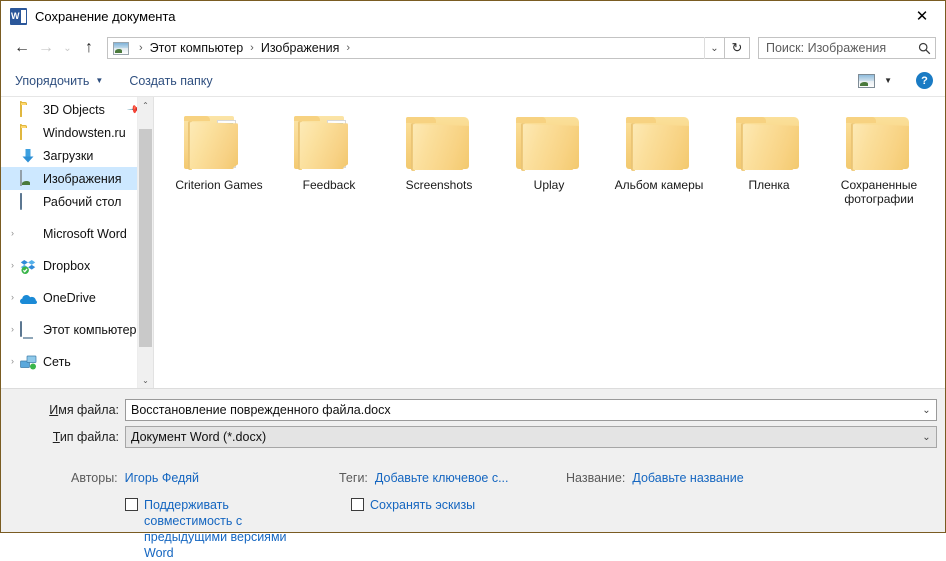  Describe the element at coordinates (549, 185) in the screenshot. I see `folder-label: Uplay` at that location.